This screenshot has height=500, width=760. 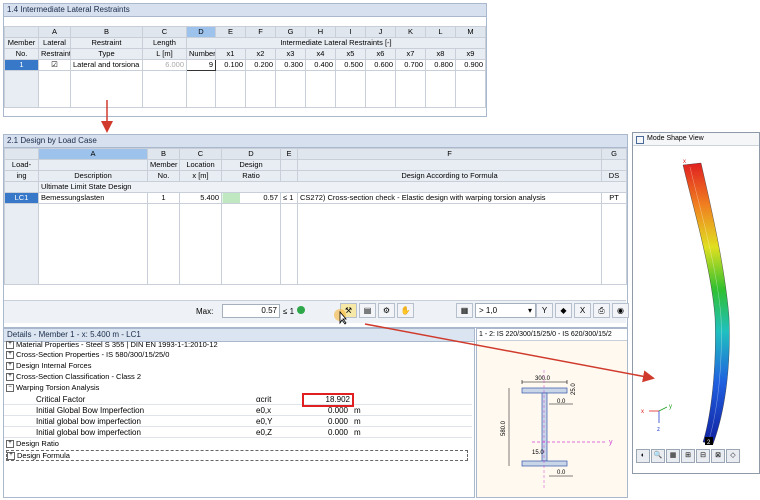 What do you see at coordinates (201, 32) in the screenshot?
I see `column-header-selected: D` at bounding box center [201, 32].